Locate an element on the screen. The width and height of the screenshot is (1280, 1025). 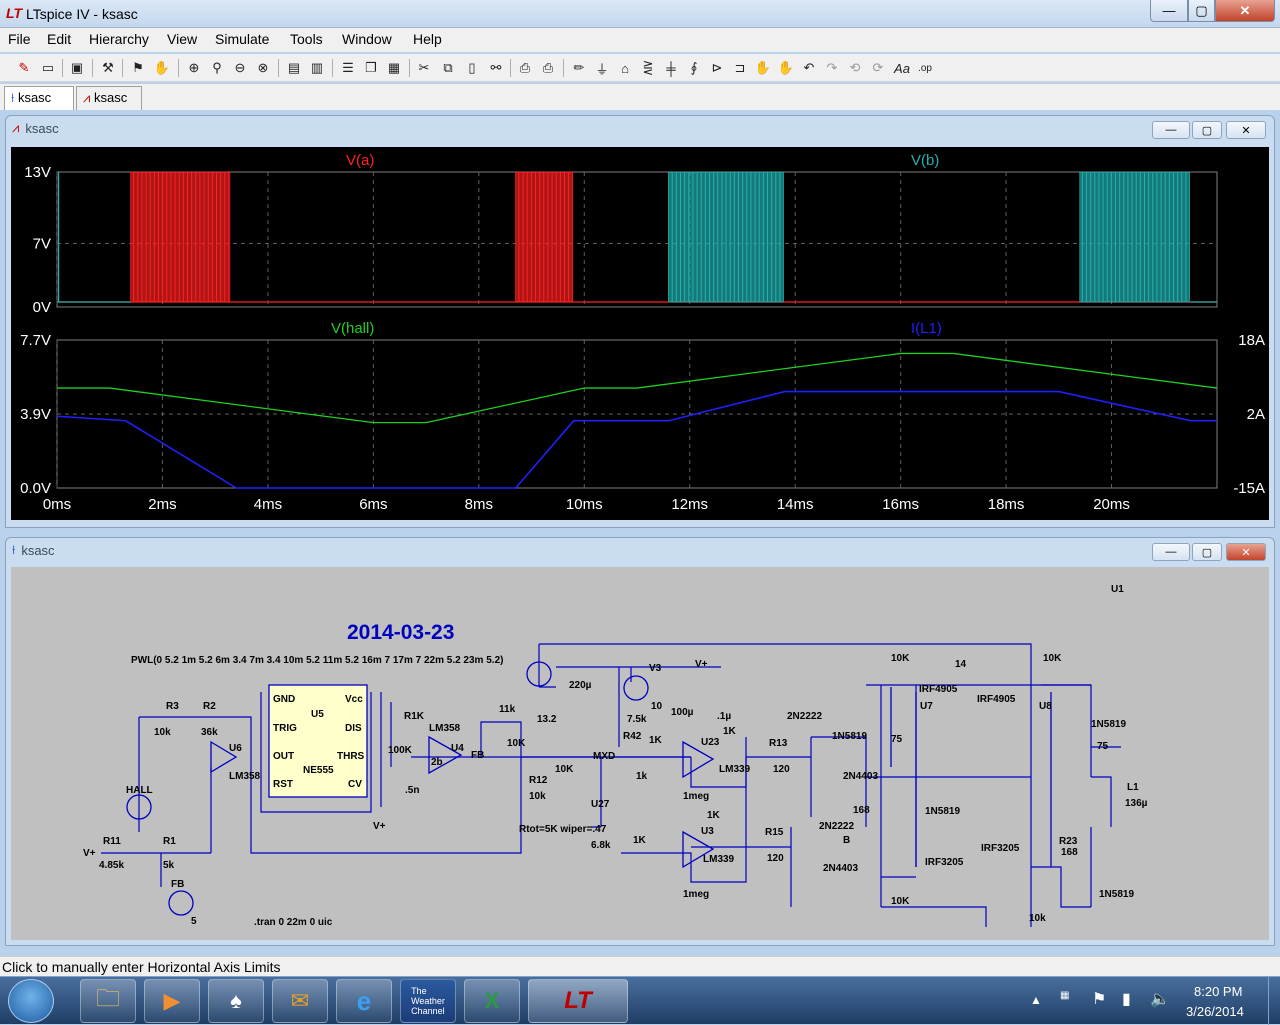
copy-icon: ⧉ is located at coordinates (448, 68).